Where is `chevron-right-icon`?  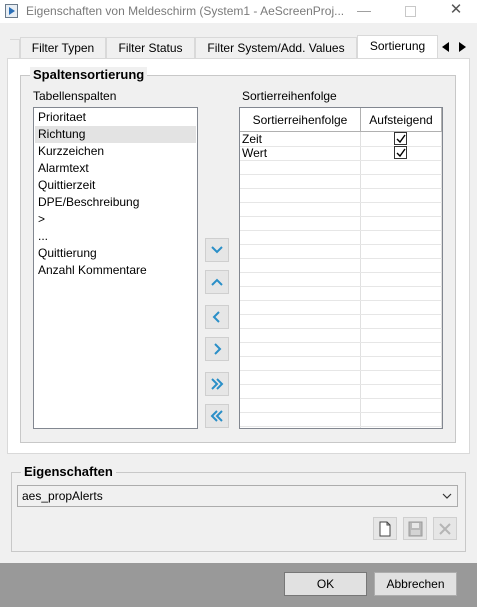
chevron-right-icon is located at coordinates (218, 349).